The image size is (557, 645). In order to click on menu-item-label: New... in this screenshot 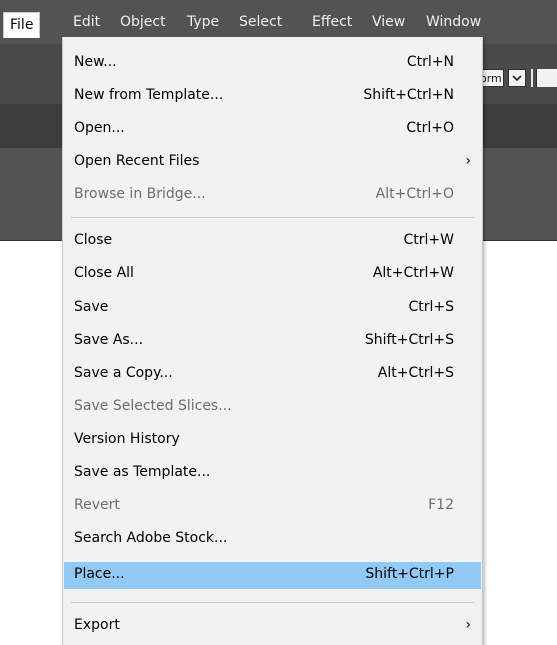, I will do `click(95, 62)`.